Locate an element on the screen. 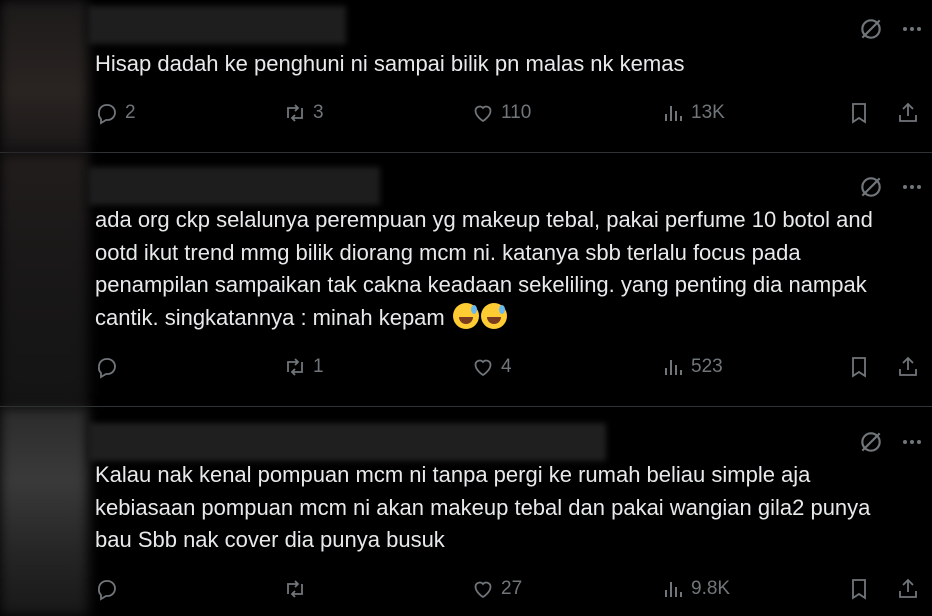 This screenshot has height=616, width=932. reply-button: 2 is located at coordinates (115, 113).